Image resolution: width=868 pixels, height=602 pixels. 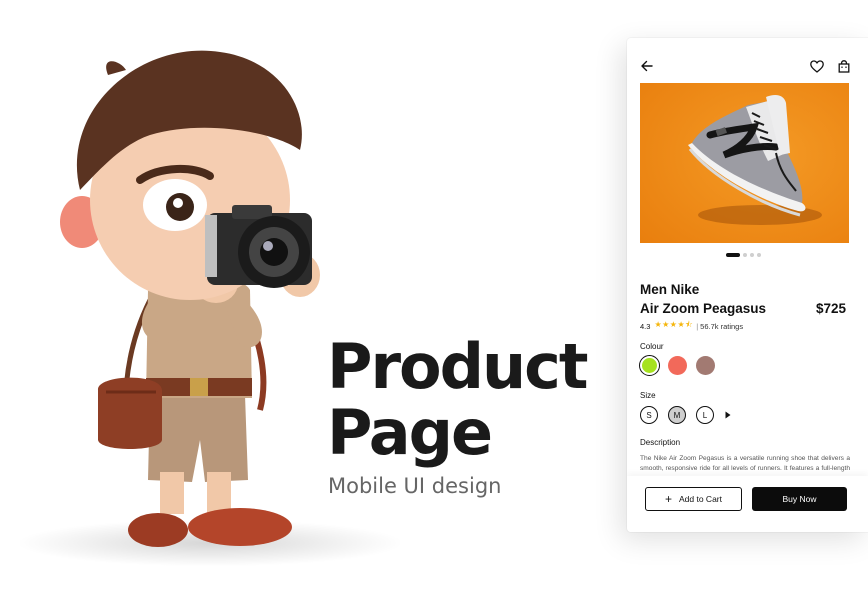 What do you see at coordinates (747, 66) in the screenshot?
I see `top-bar` at bounding box center [747, 66].